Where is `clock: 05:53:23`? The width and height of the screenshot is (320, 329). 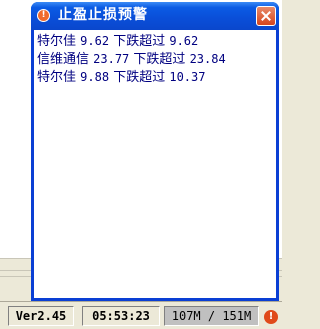 clock: 05:53:23 is located at coordinates (121, 316).